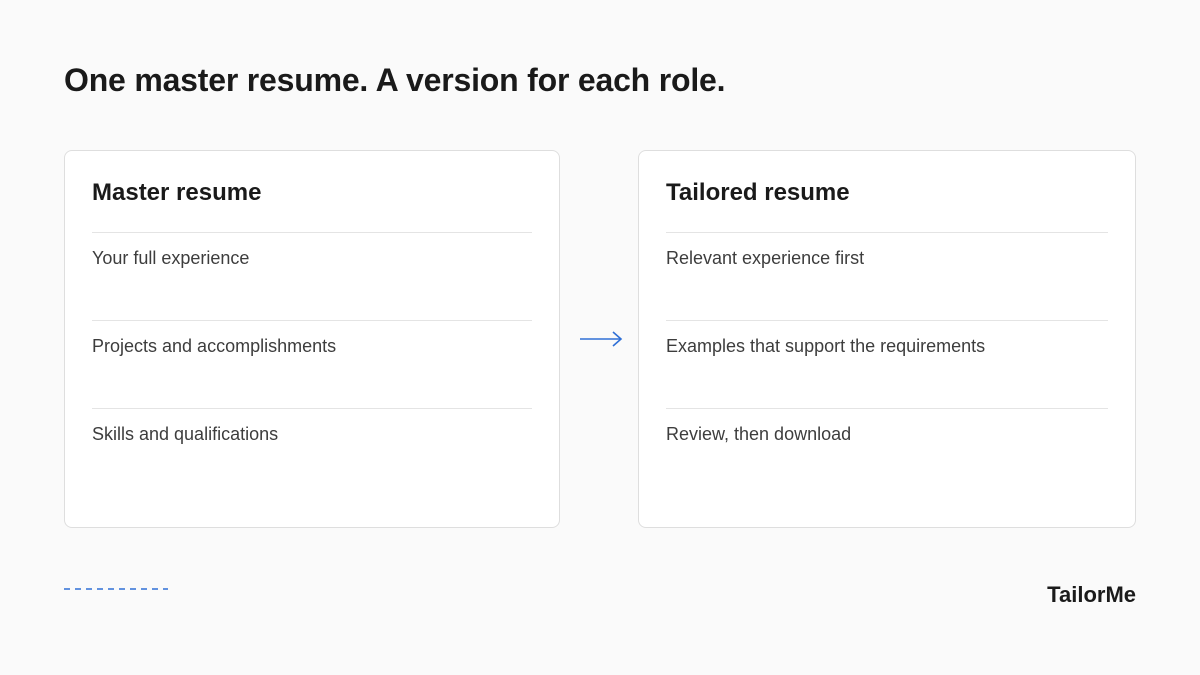 The height and width of the screenshot is (675, 1200). Describe the element at coordinates (1091, 594) in the screenshot. I see `brand-logo-text: TailorMe` at that location.